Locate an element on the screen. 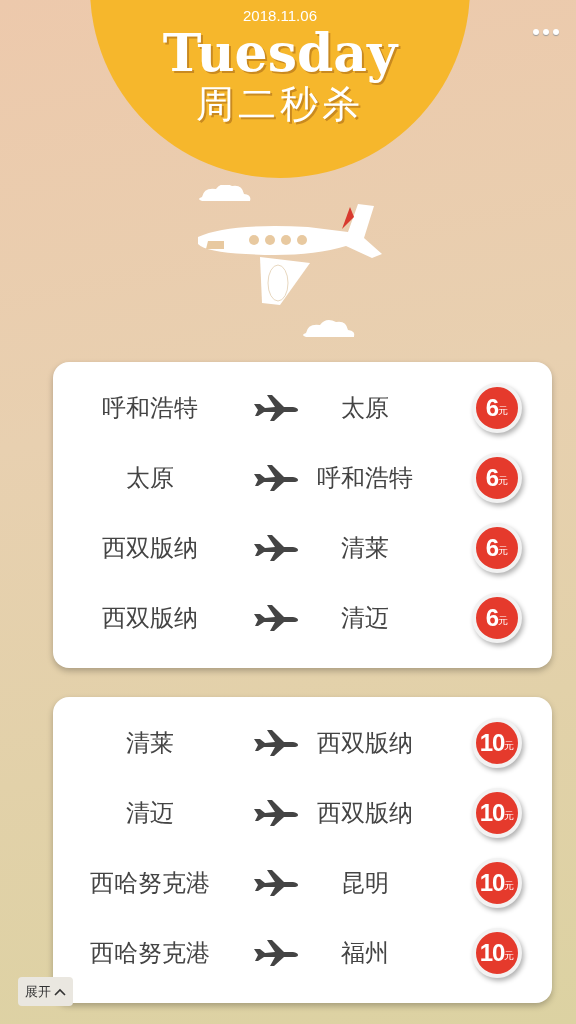 Image resolution: width=576 pixels, height=1024 pixels. expand-button: 展开 is located at coordinates (45, 991).